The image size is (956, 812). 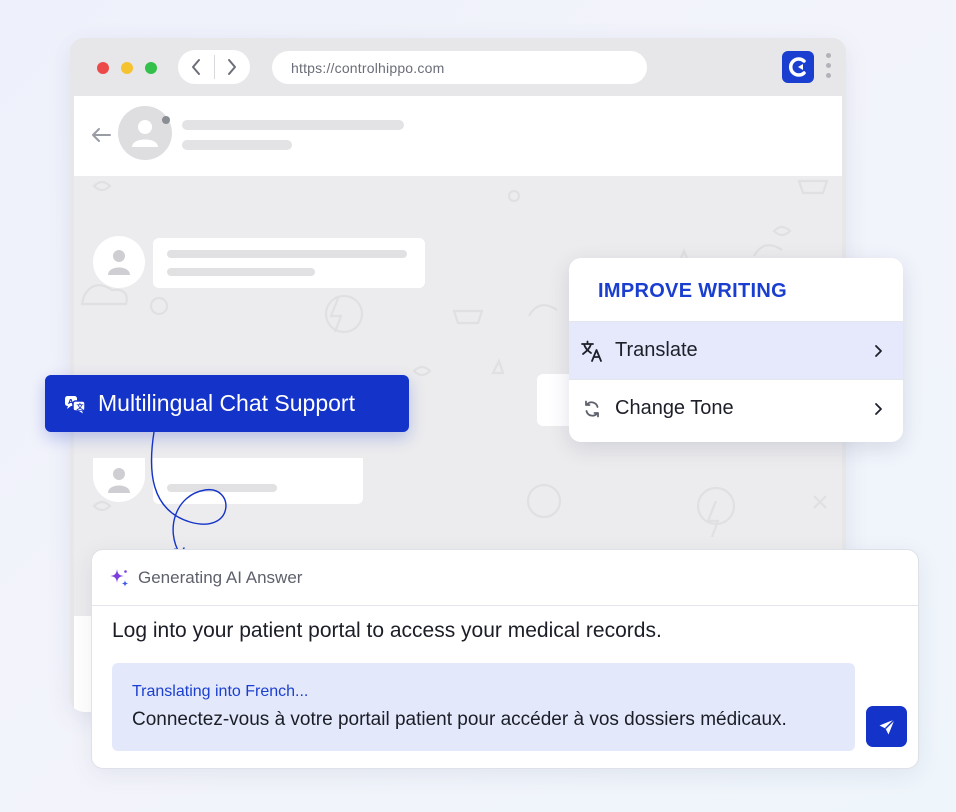 What do you see at coordinates (101, 135) in the screenshot?
I see `arrow-left-icon` at bounding box center [101, 135].